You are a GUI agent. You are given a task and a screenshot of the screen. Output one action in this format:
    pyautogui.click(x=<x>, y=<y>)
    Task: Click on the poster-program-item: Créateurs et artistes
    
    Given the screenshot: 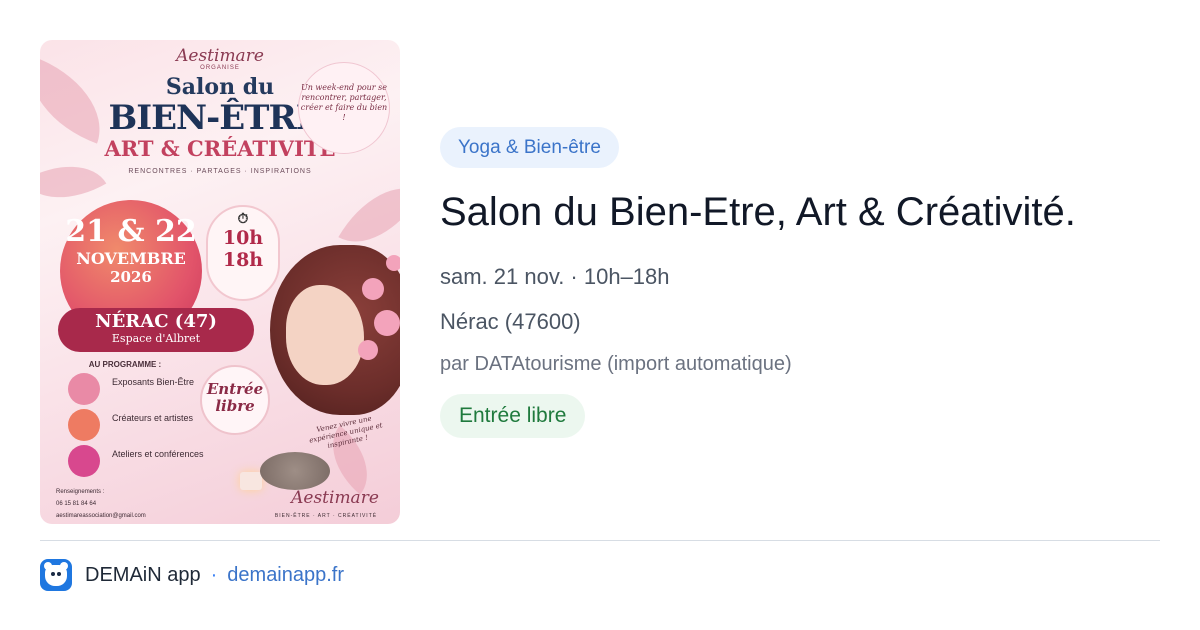 What is the action you would take?
    pyautogui.click(x=143, y=426)
    